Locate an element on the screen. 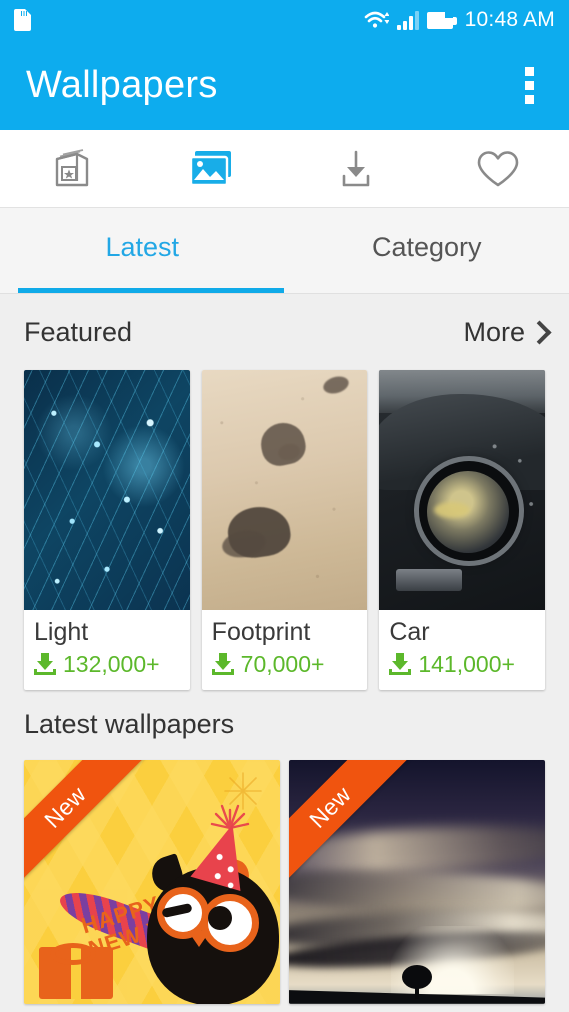 The image size is (569, 1012). tab-favorites is located at coordinates (498, 168).